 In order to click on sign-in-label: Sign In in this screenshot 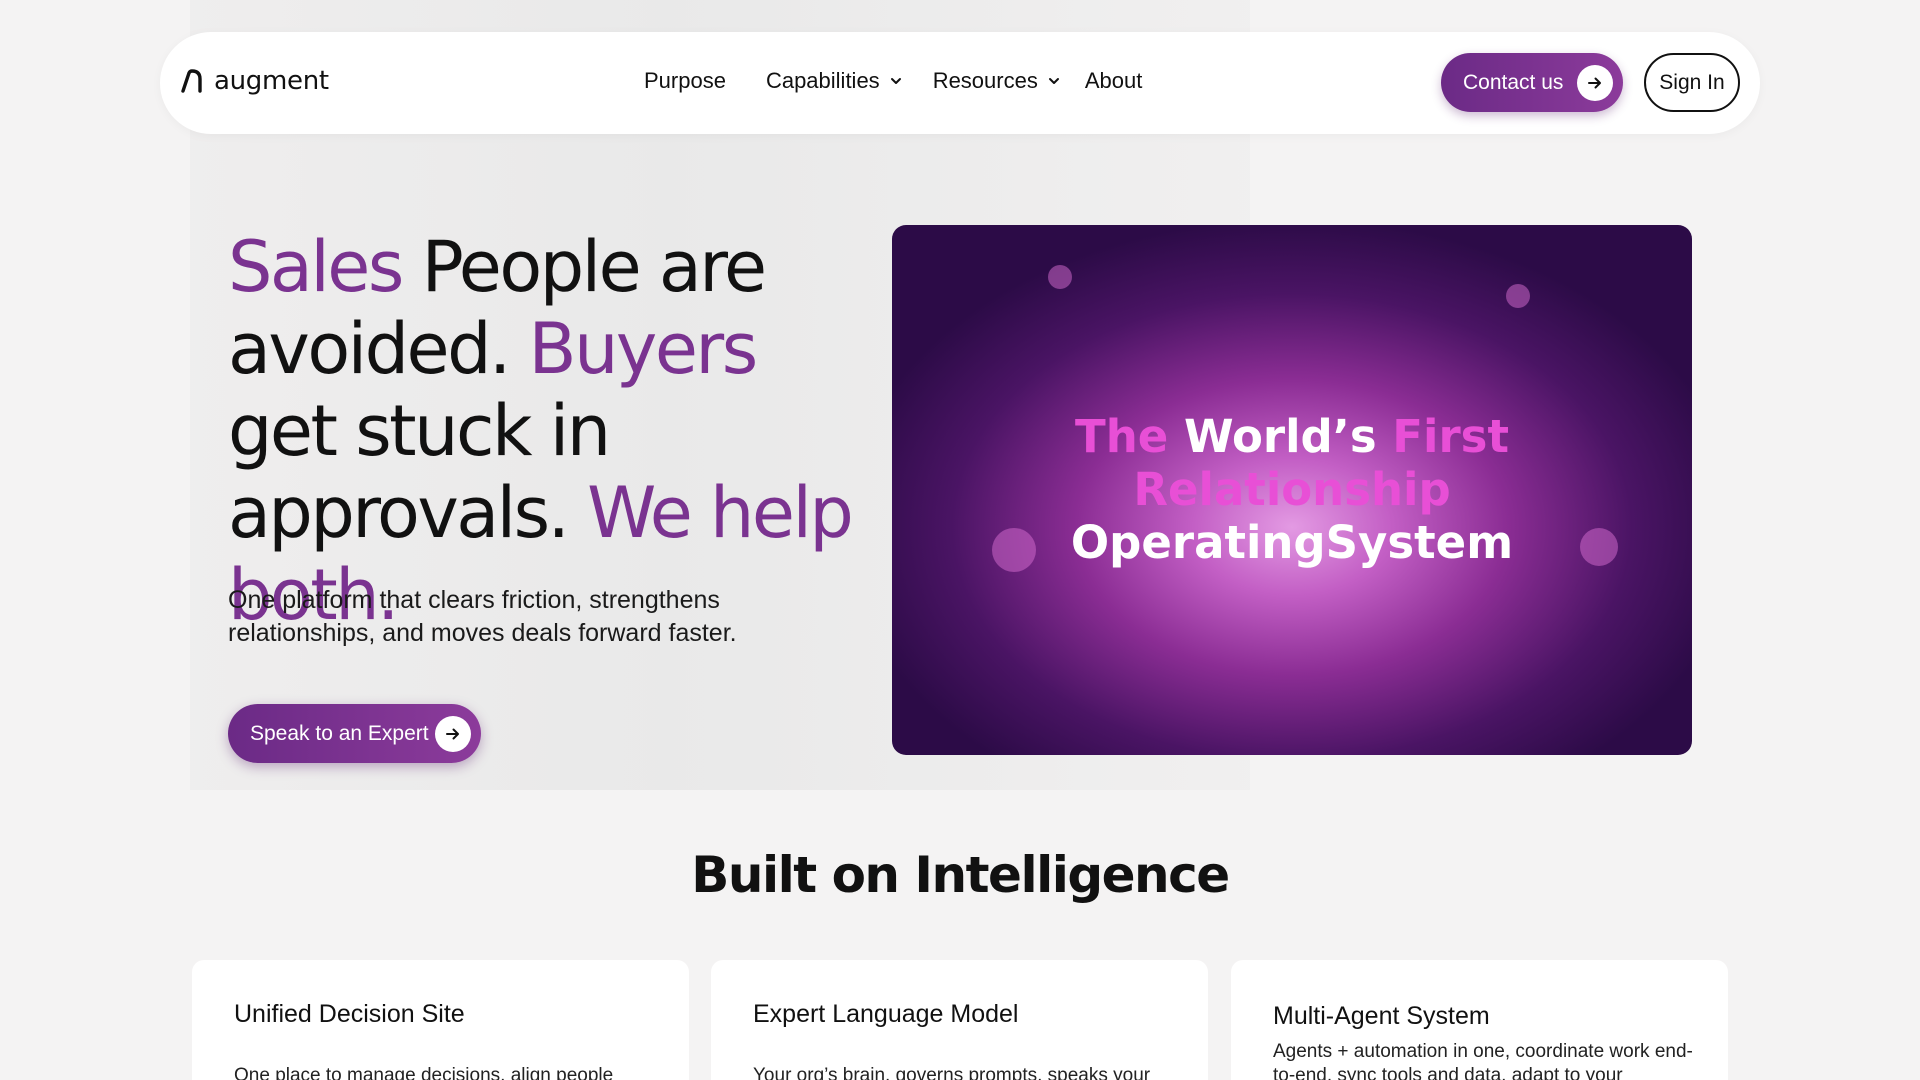, I will do `click(1692, 82)`.